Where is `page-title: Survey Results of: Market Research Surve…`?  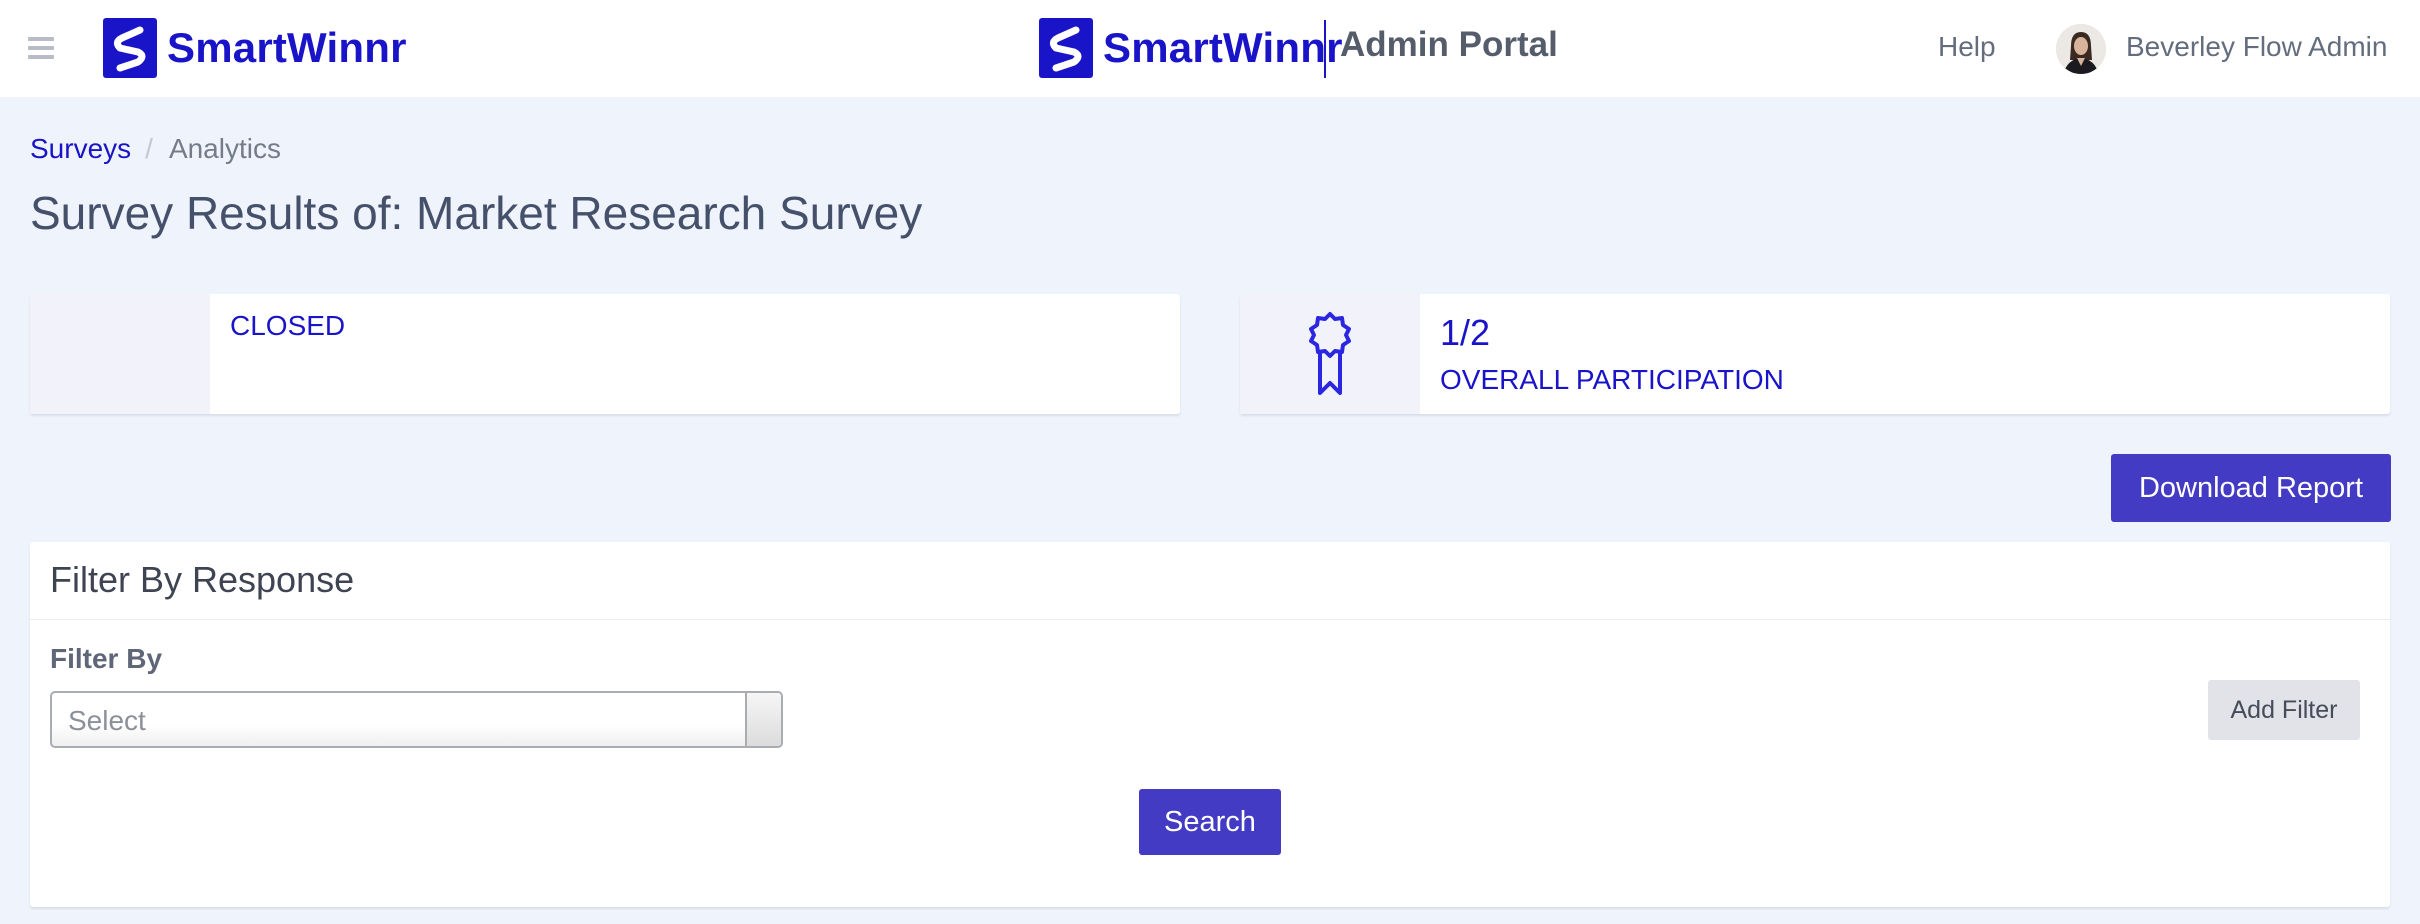
page-title: Survey Results of: Market Research Surve… is located at coordinates (476, 213).